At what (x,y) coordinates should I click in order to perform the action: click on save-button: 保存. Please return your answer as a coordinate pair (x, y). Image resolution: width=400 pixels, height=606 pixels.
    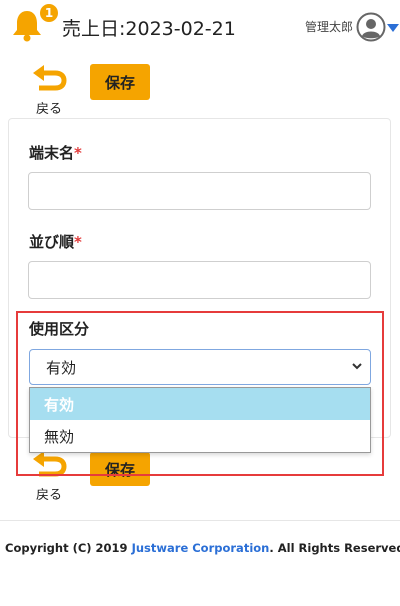
    Looking at the image, I should click on (120, 82).